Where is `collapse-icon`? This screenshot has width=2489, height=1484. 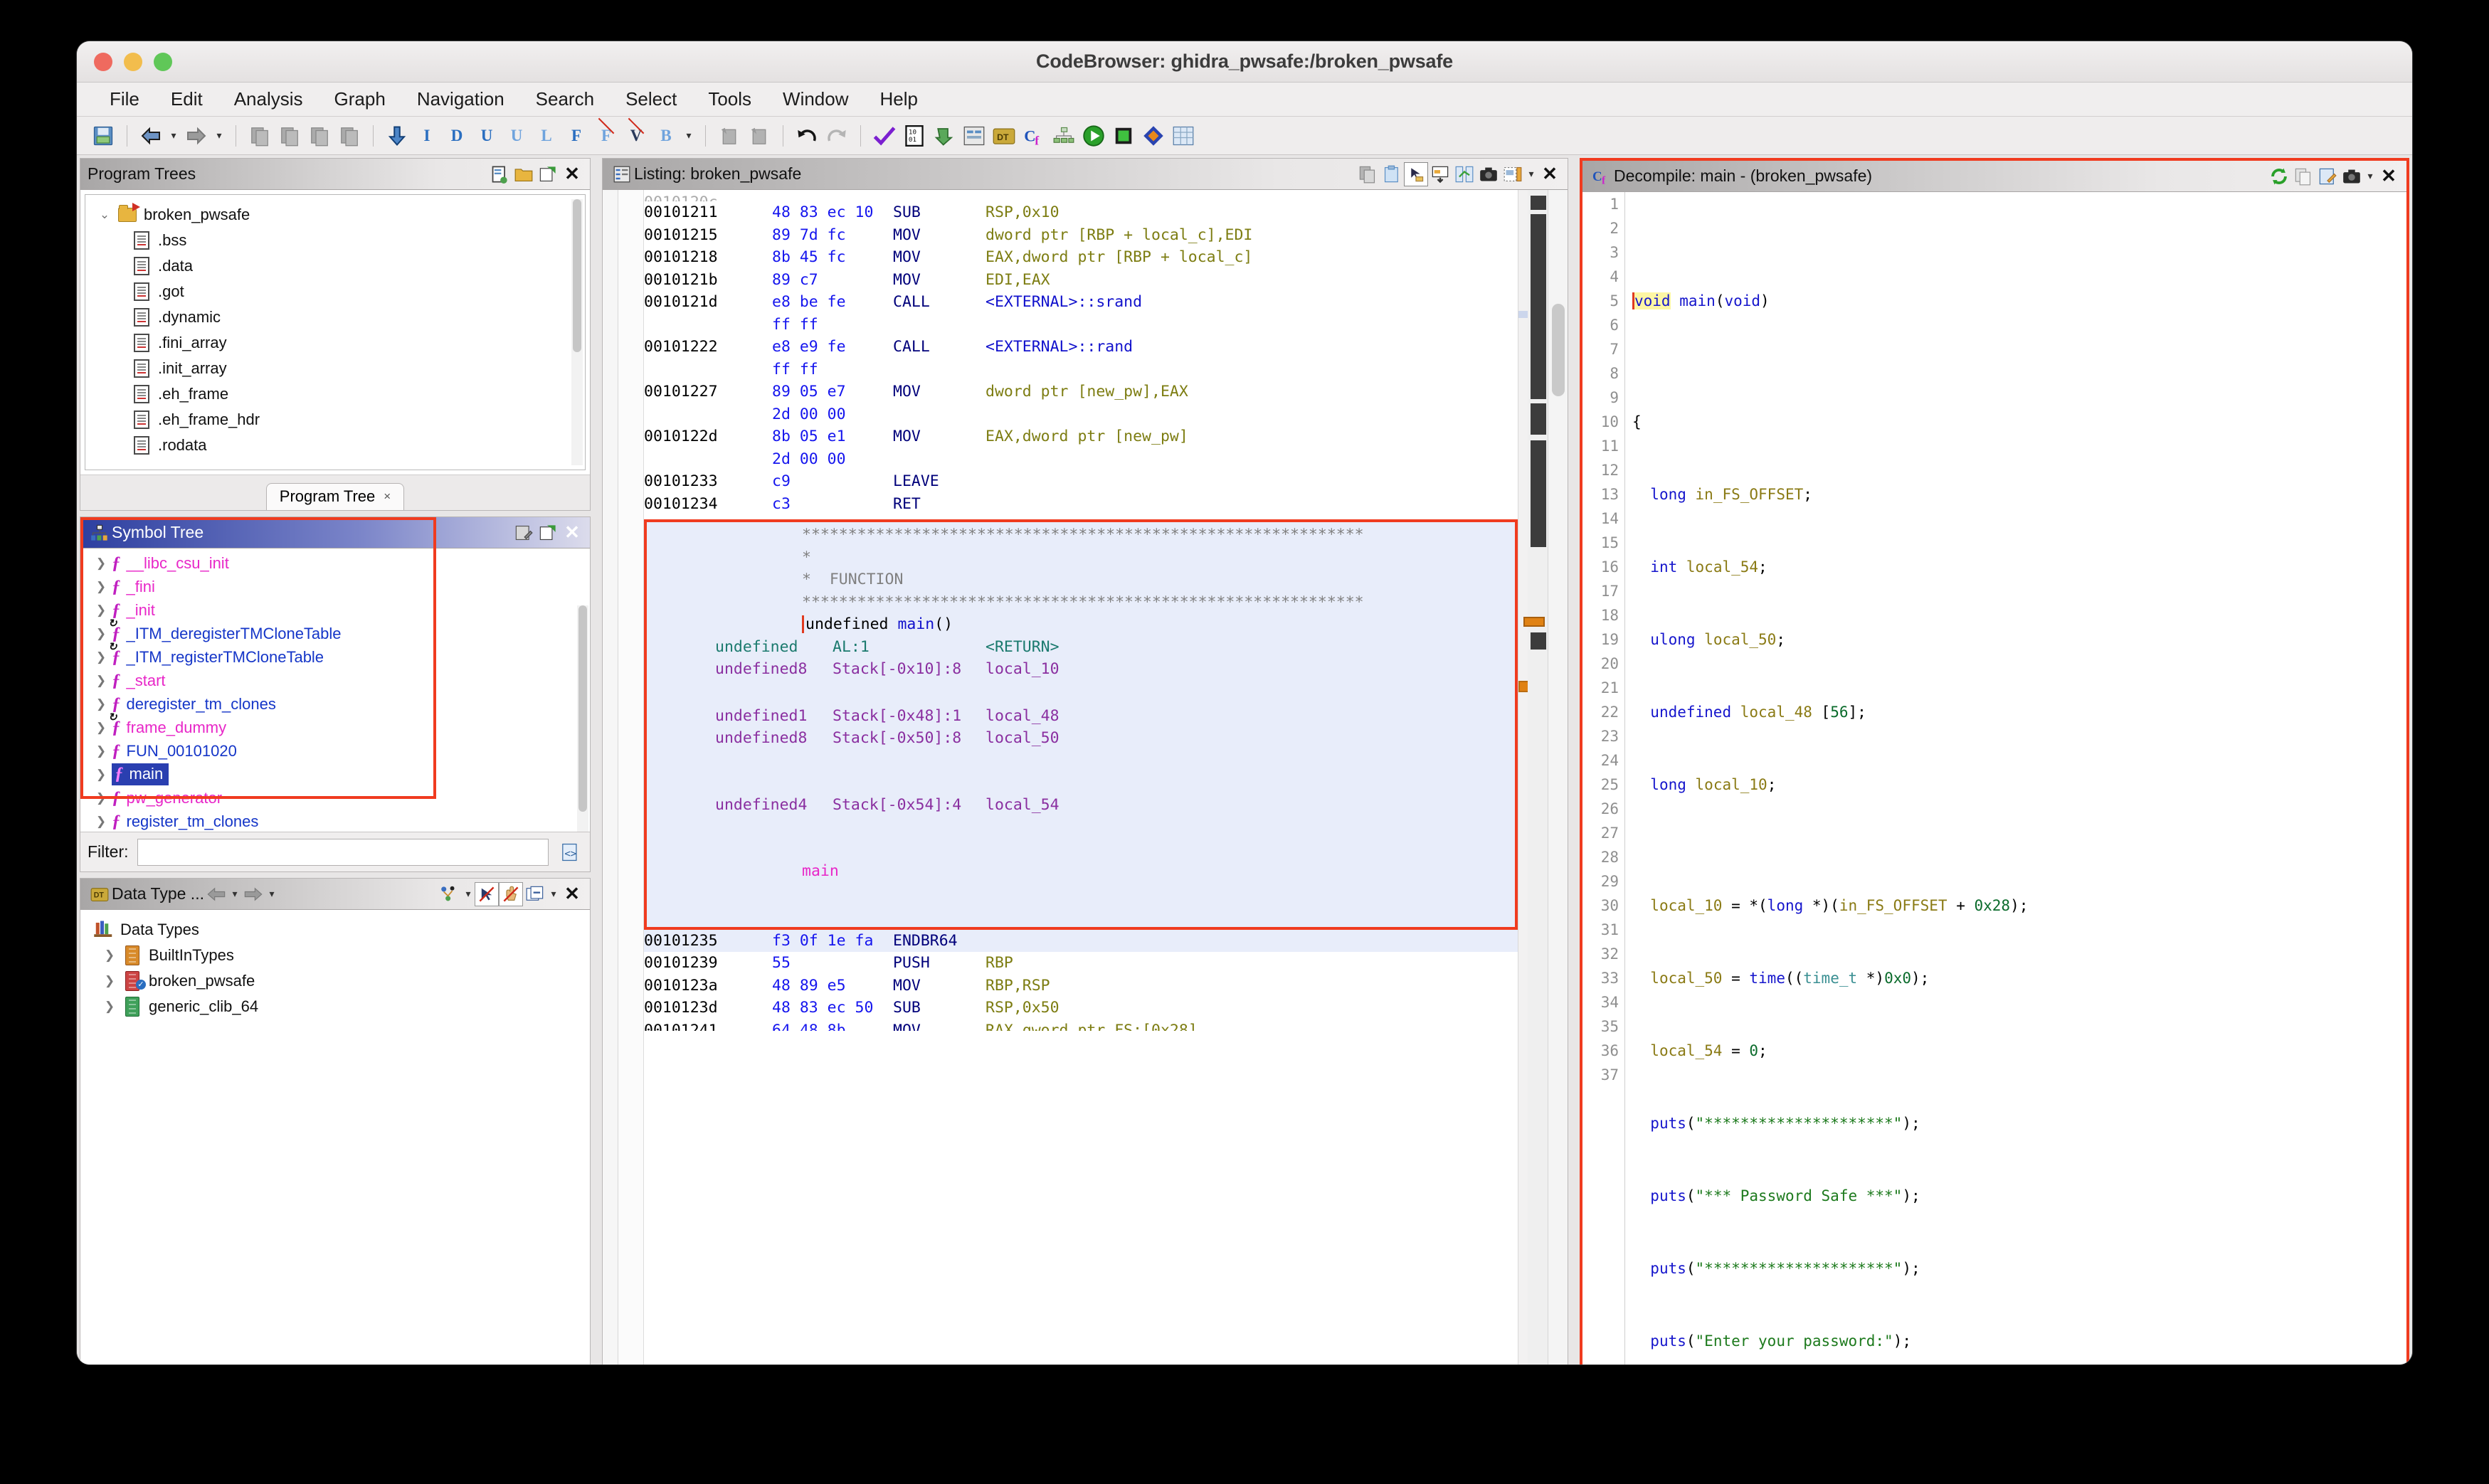 collapse-icon is located at coordinates (535, 894).